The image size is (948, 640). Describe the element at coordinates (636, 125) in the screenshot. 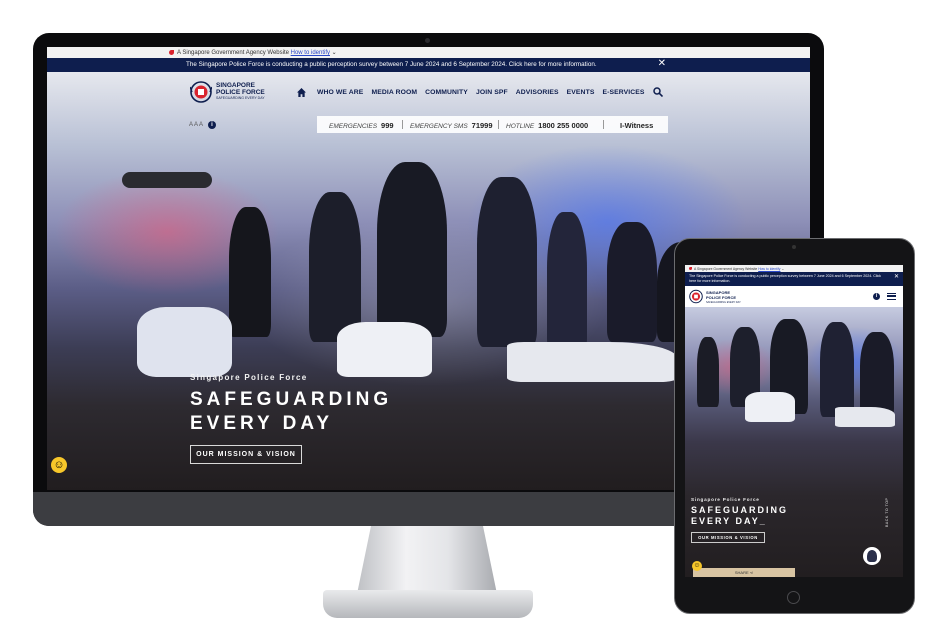

I see `i-witness-link: I-Witness` at that location.